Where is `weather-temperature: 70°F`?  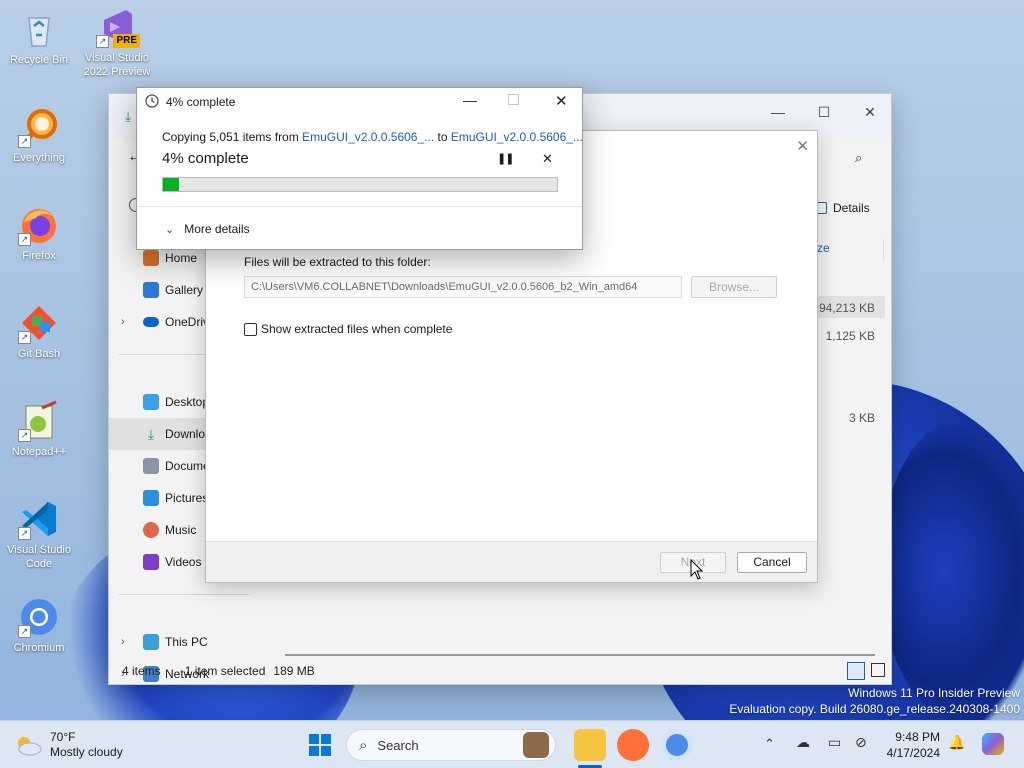 weather-temperature: 70°F is located at coordinates (63, 737).